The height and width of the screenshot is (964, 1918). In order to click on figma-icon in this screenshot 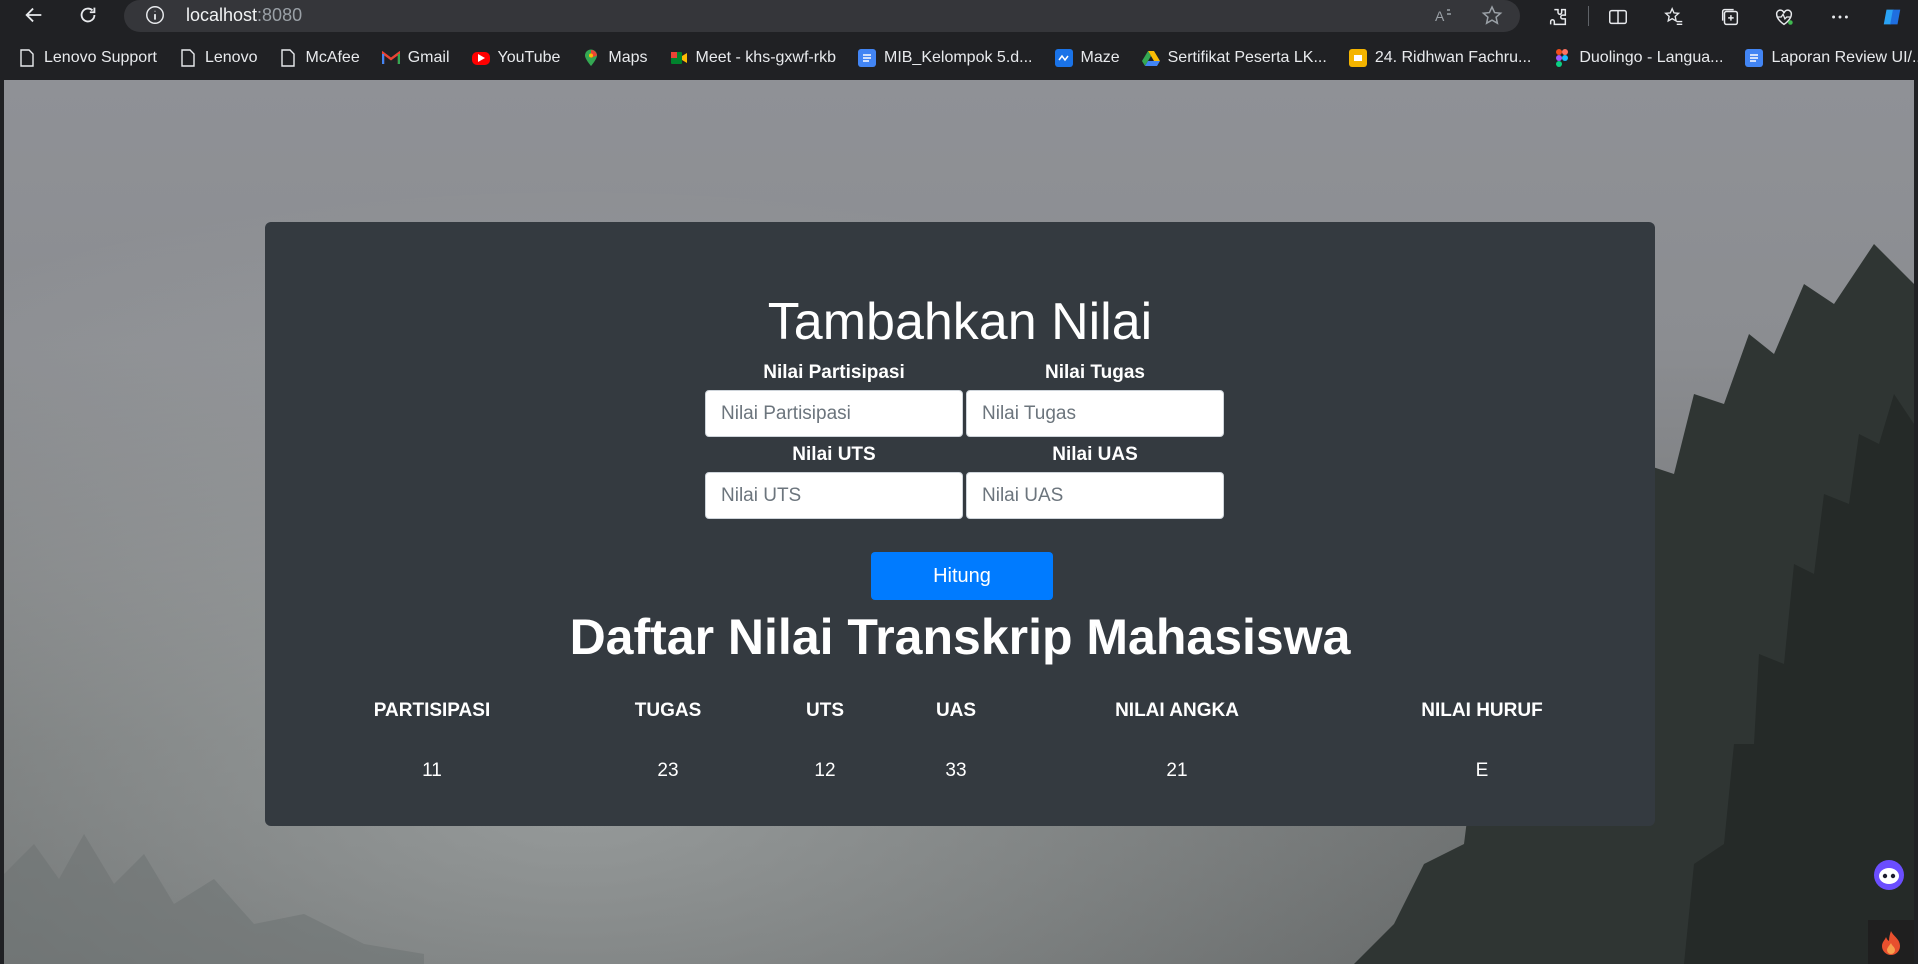, I will do `click(1562, 58)`.